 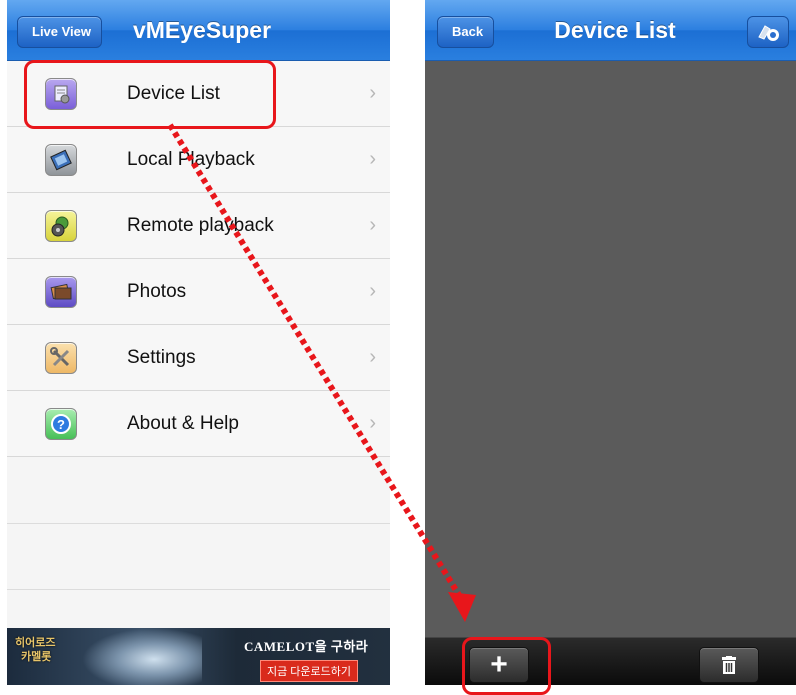 What do you see at coordinates (198, 358) in the screenshot?
I see `menu-item-settings: Settings ›` at bounding box center [198, 358].